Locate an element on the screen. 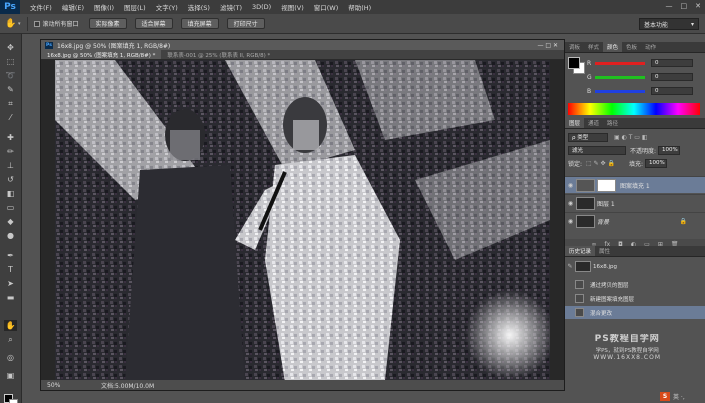  menu-image: 图像(I) is located at coordinates (104, 7).